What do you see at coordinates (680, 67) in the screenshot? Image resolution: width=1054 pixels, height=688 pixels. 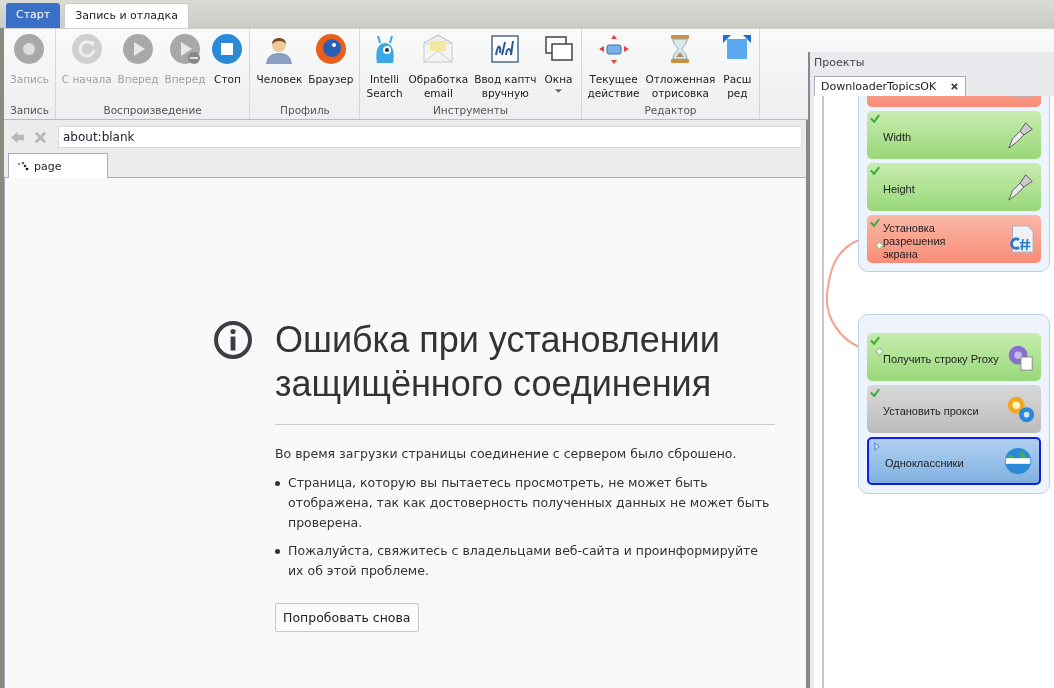 I see `ribbon-button: Отложенная отрисовка` at bounding box center [680, 67].